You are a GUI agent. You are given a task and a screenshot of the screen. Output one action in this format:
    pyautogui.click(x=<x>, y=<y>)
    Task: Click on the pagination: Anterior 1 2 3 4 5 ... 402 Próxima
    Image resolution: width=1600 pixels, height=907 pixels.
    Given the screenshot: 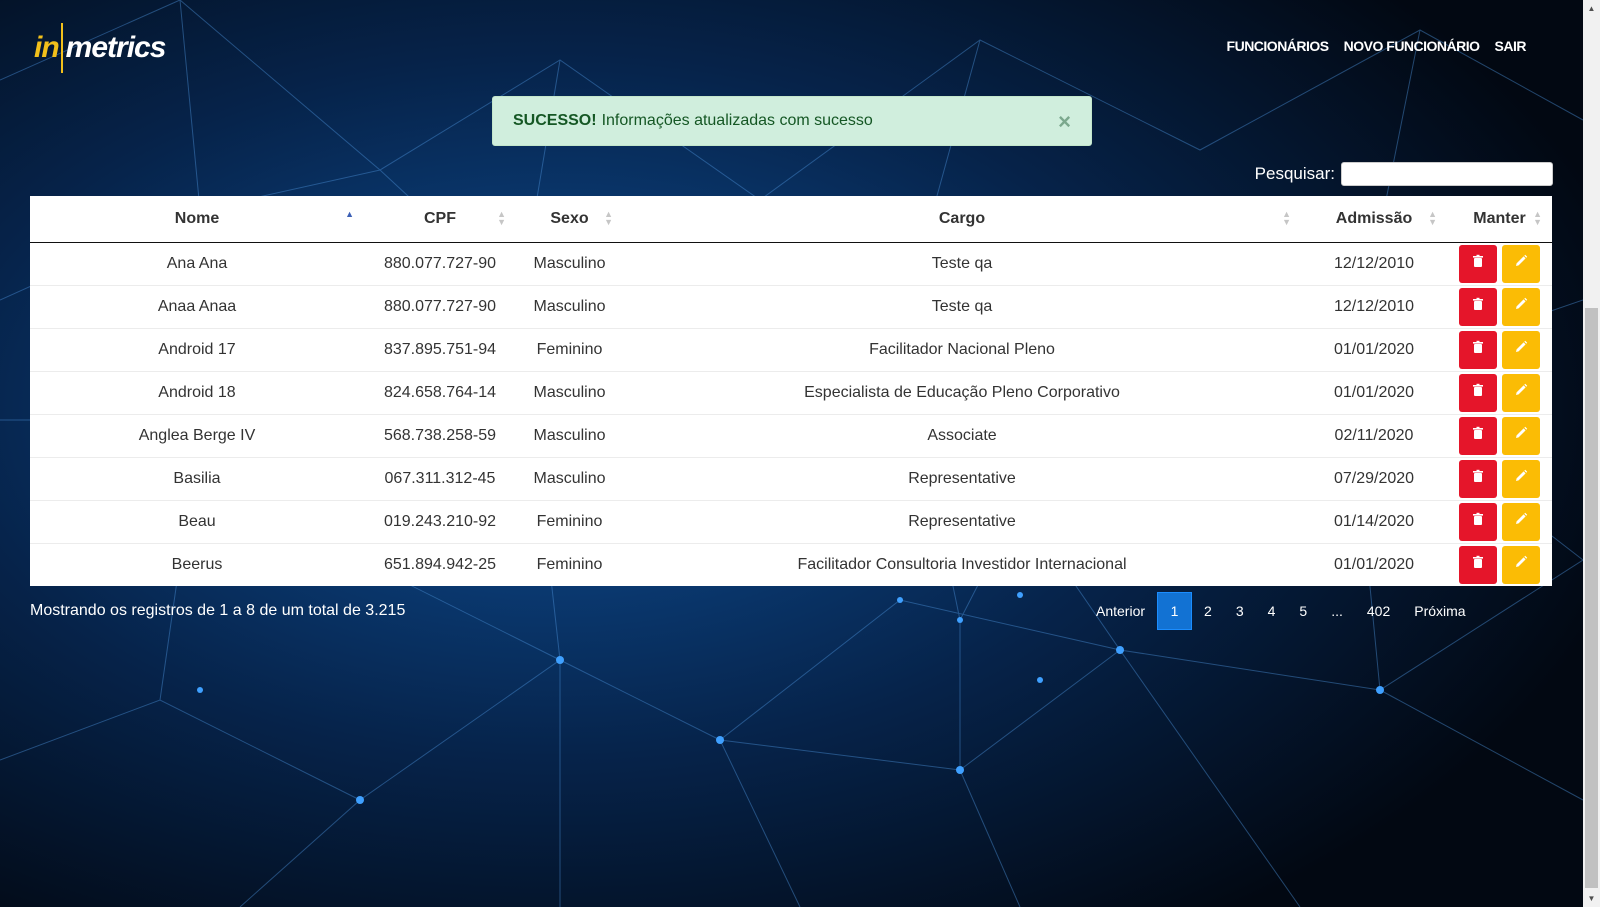 What is the action you would take?
    pyautogui.click(x=1281, y=611)
    